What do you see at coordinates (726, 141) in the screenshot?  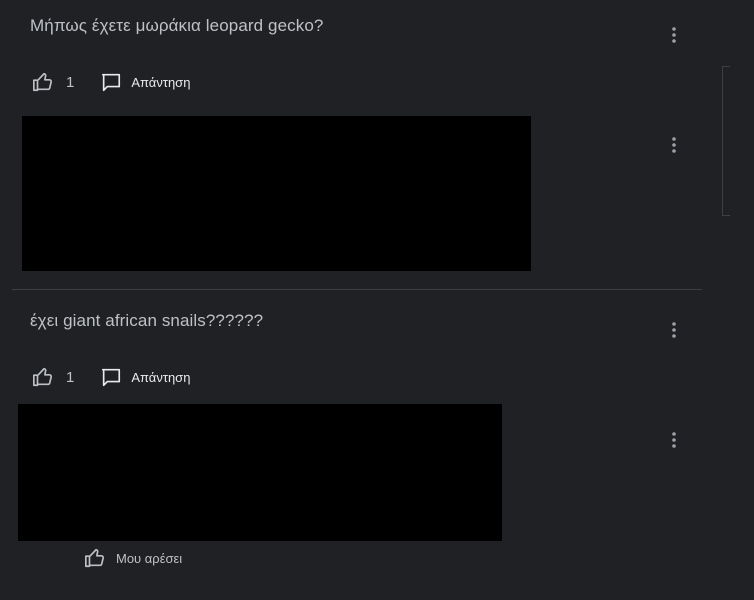 I see `answers-scroll-indicator` at bounding box center [726, 141].